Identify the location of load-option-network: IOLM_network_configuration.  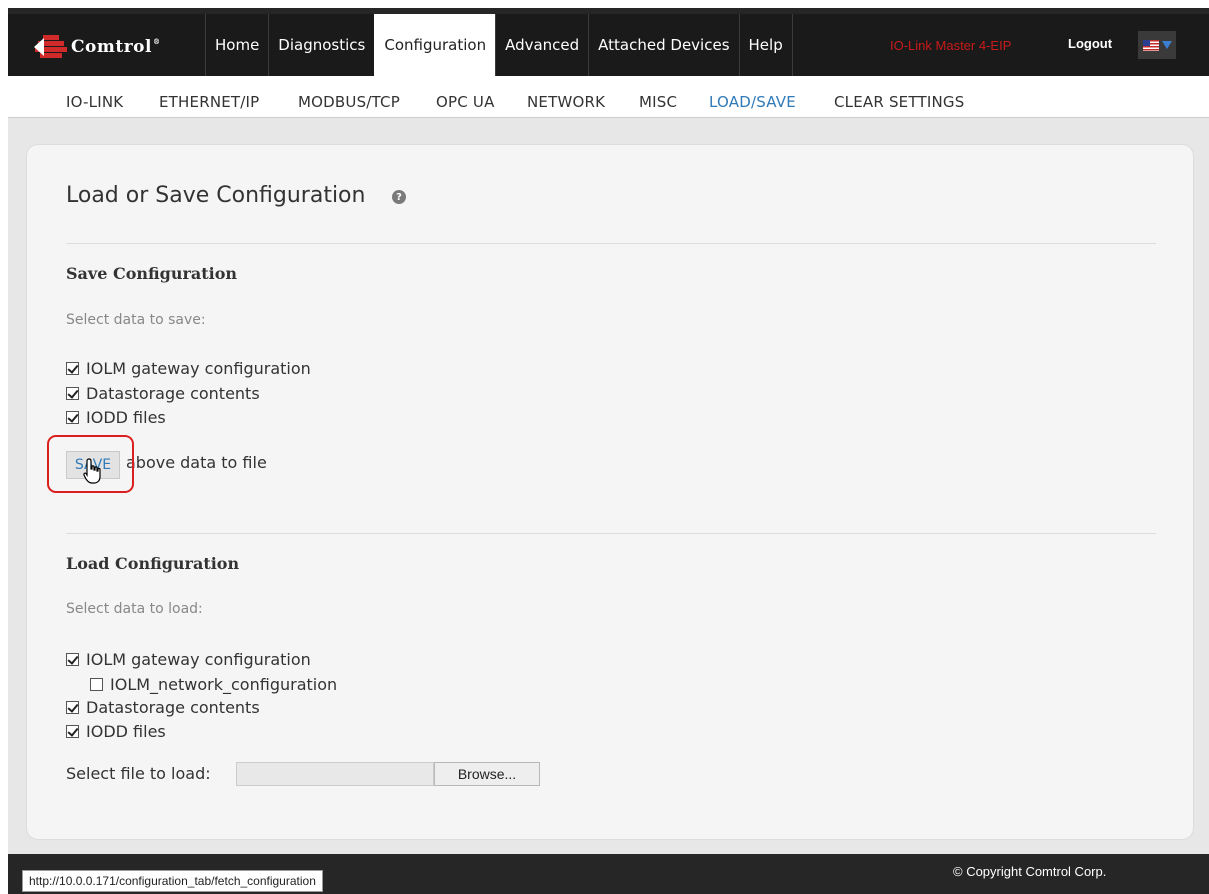
(213, 684).